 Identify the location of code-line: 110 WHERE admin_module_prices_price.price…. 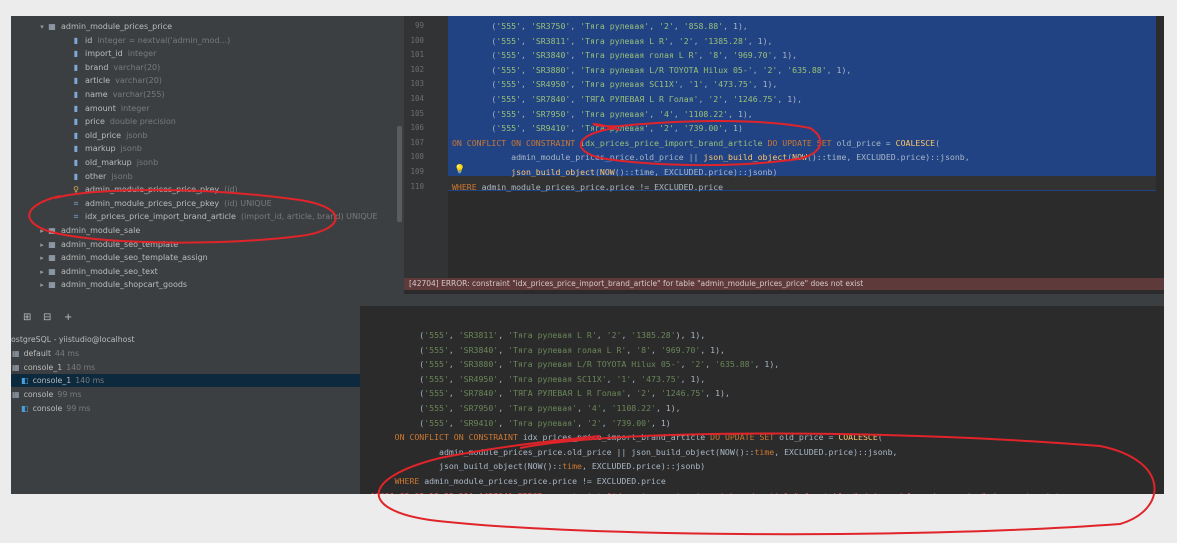
(780, 187).